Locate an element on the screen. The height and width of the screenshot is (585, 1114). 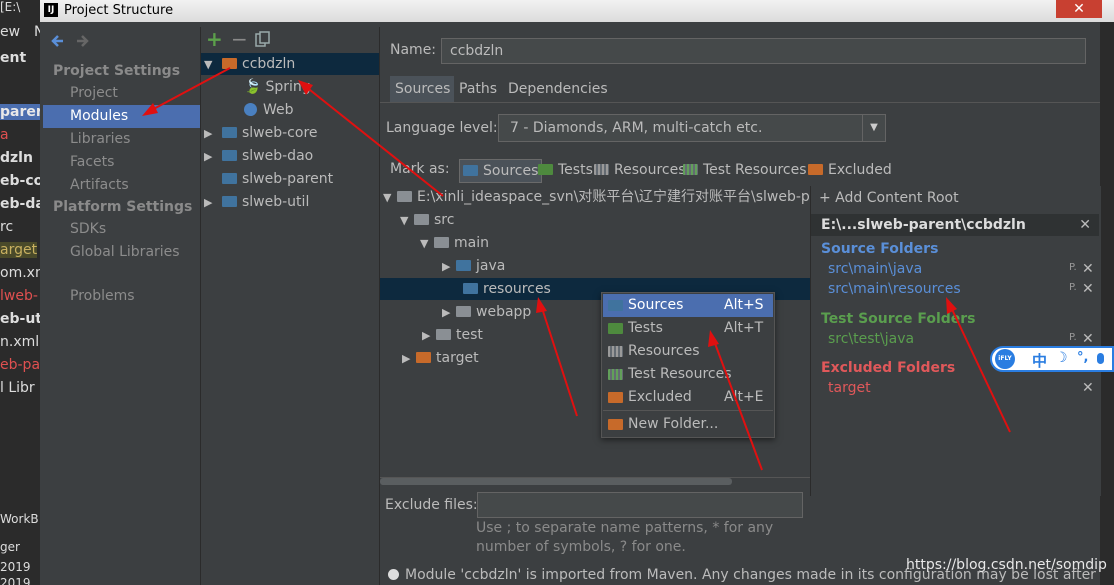
content-tree-main: ▼ main is located at coordinates (454, 243).